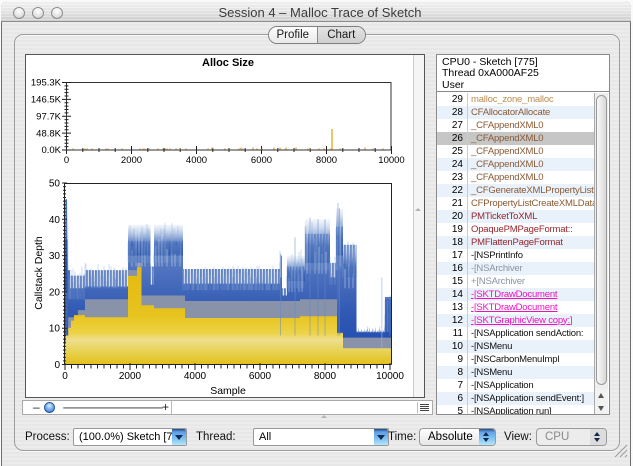 This screenshot has height=466, width=633. I want to click on svg-text: 30, so click(55, 256).